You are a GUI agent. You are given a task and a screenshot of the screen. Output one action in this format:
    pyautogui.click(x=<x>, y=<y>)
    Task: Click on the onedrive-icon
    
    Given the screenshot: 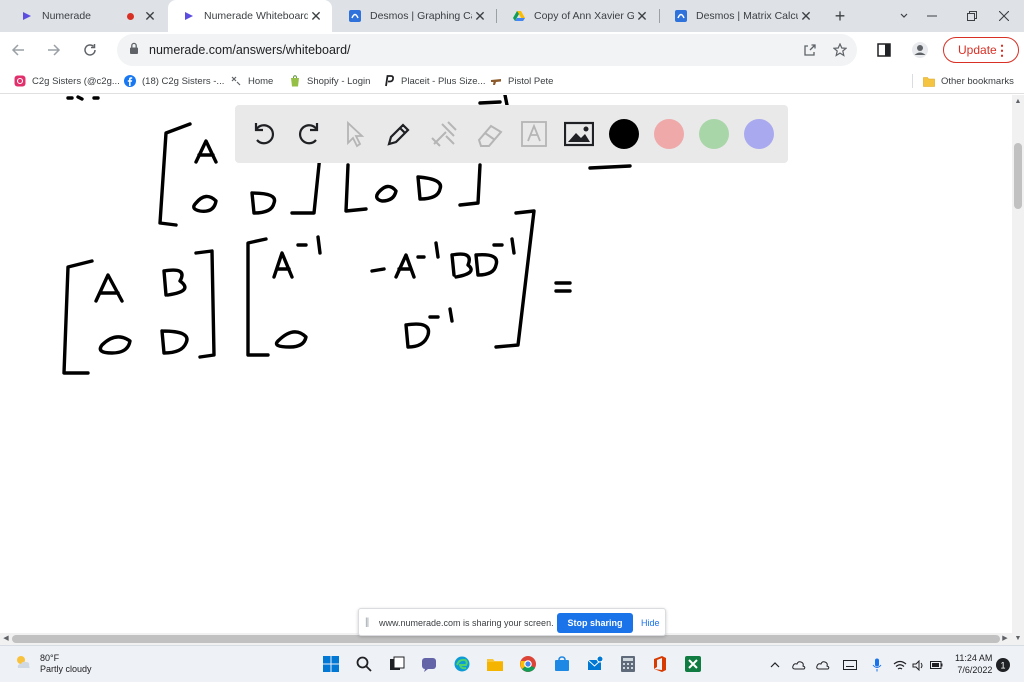 What is the action you would take?
    pyautogui.click(x=823, y=665)
    